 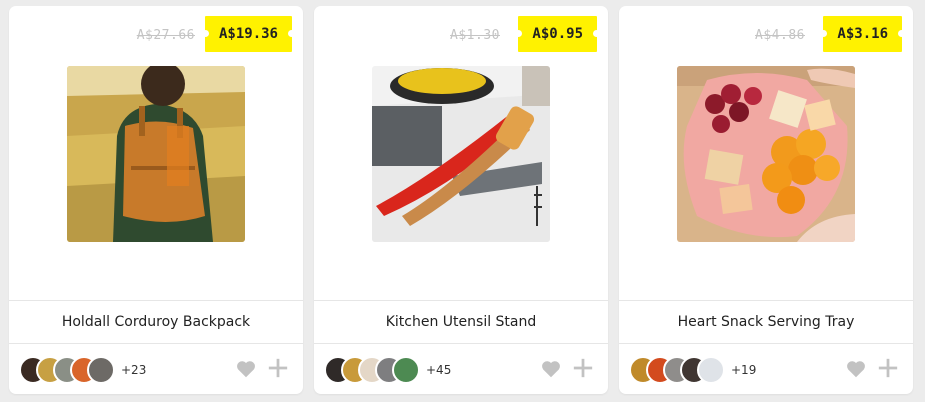 I want to click on price-tag: A$19.36, so click(x=248, y=34).